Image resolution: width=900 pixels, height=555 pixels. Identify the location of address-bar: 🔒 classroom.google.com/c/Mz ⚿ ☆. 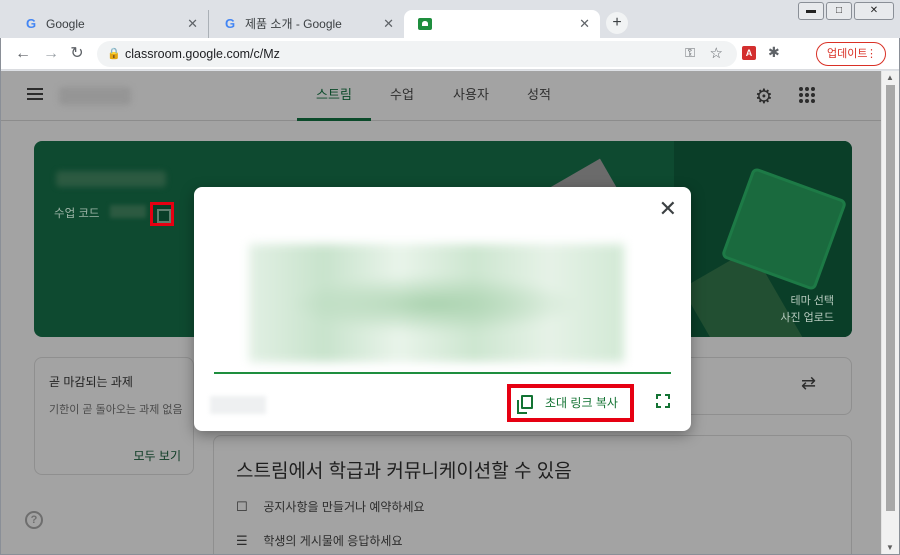
(417, 54).